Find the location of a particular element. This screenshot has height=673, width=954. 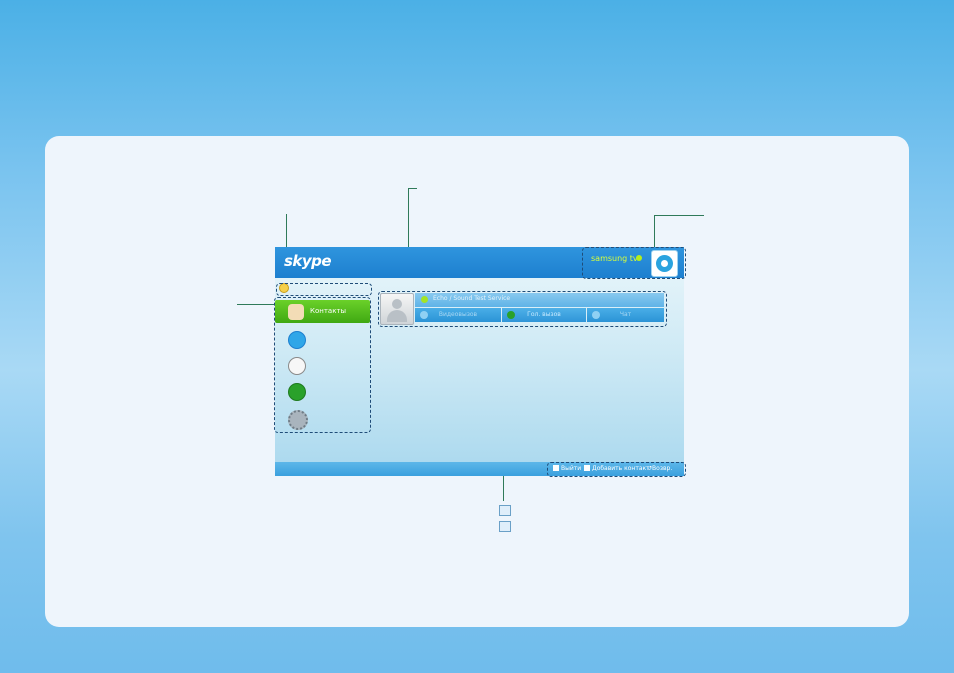

legend-icon-top is located at coordinates (505, 510).